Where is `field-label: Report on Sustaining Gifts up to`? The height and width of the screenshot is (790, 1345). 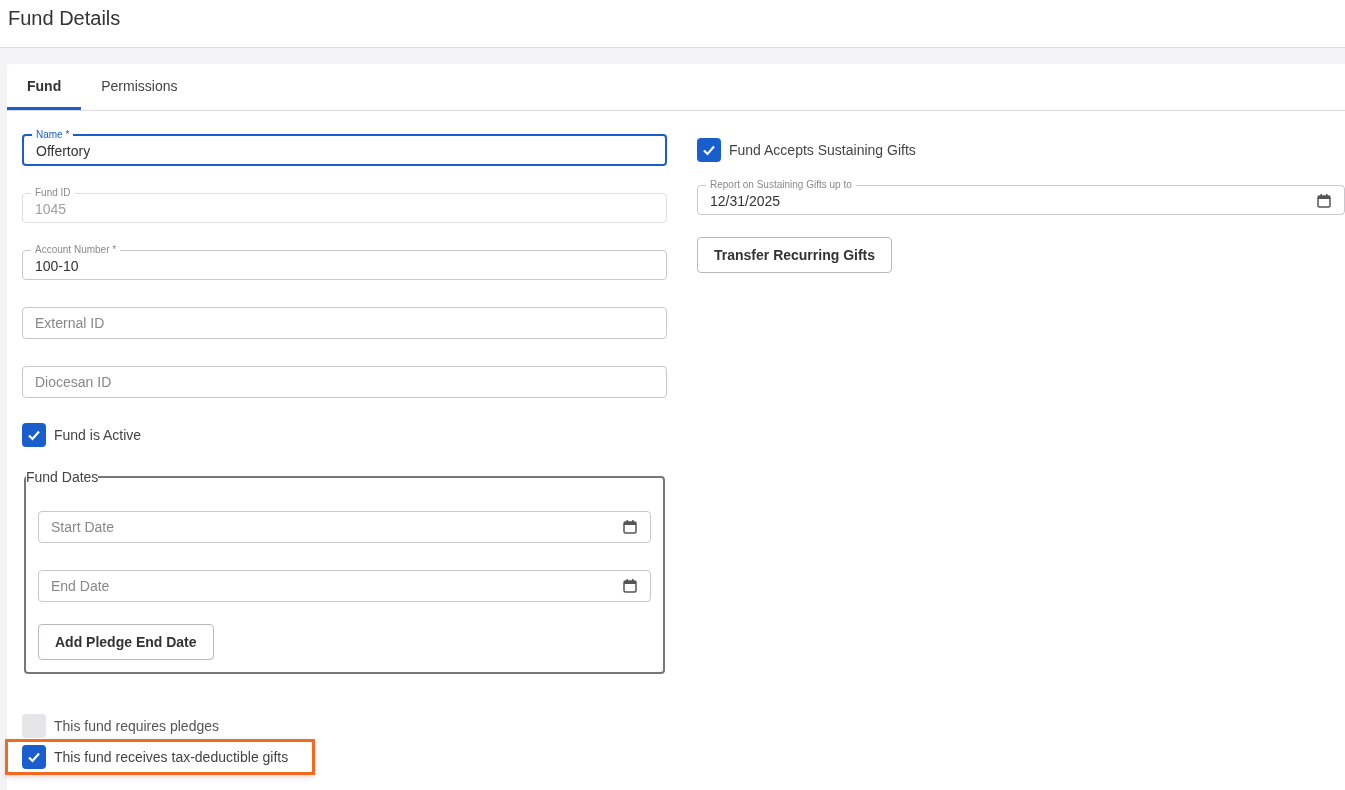
field-label: Report on Sustaining Gifts up to is located at coordinates (781, 185).